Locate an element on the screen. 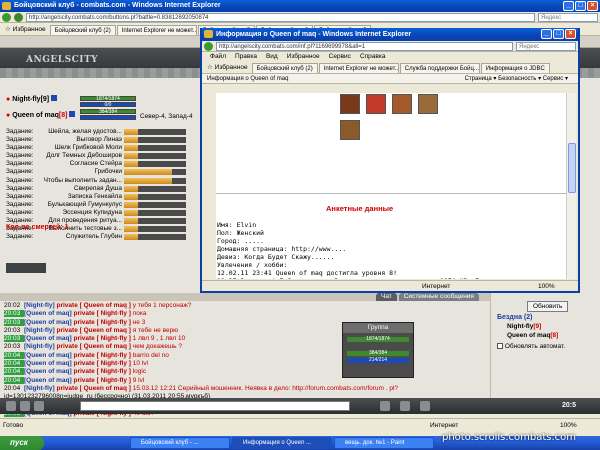  update-button: Обновить is located at coordinates (548, 306).